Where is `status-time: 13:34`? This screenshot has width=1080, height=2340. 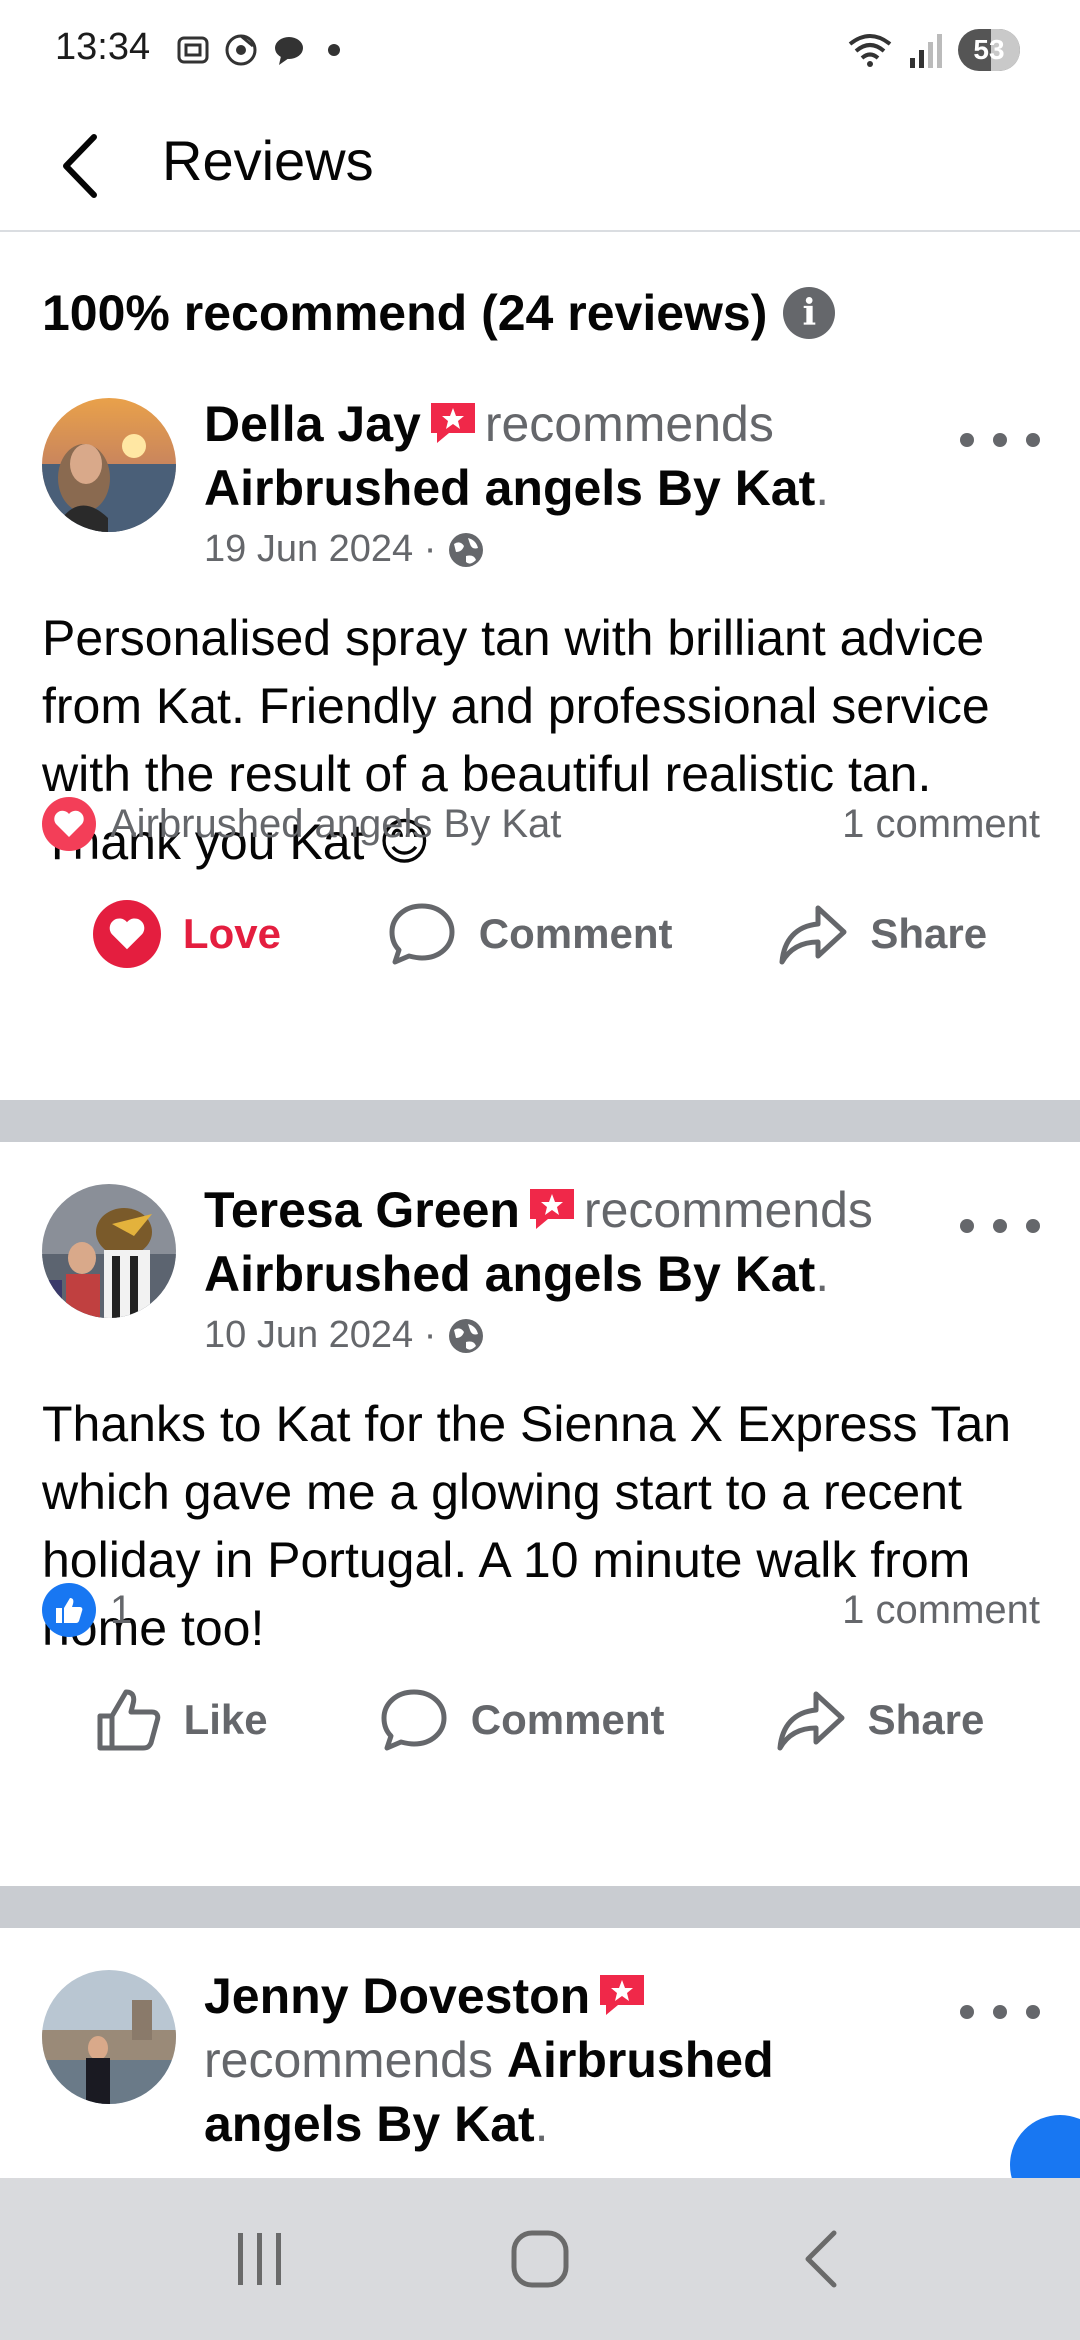 status-time: 13:34 is located at coordinates (103, 47).